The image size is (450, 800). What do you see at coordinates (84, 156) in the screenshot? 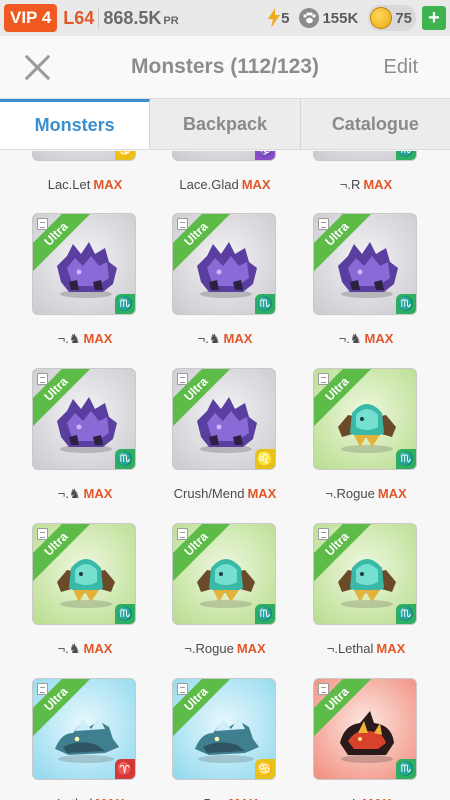
I see `monster-card: ♋` at bounding box center [84, 156].